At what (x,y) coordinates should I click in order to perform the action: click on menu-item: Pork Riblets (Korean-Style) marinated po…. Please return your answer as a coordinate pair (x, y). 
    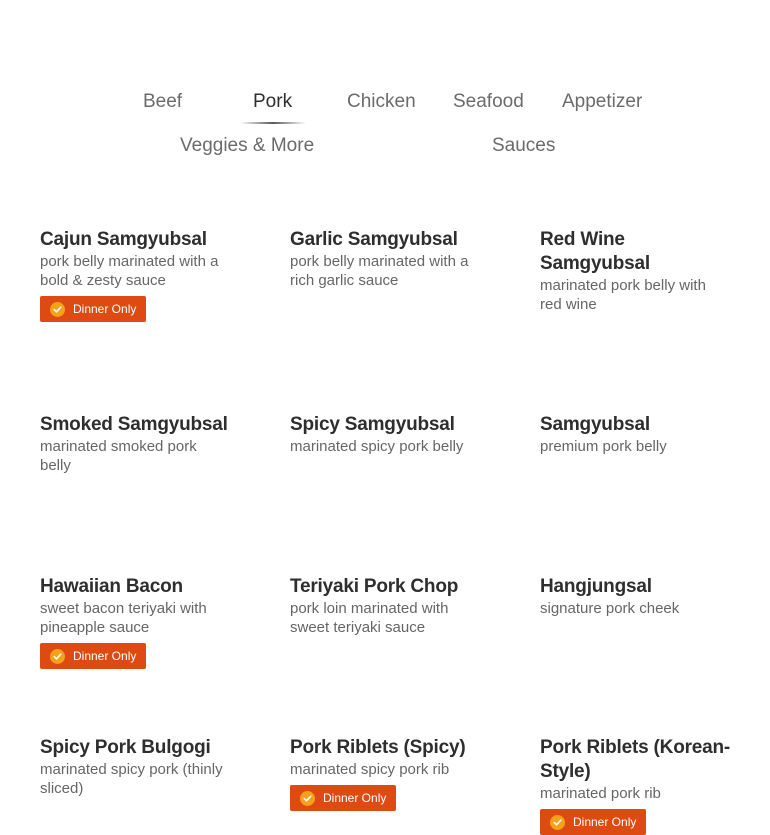
    Looking at the image, I should click on (645, 785).